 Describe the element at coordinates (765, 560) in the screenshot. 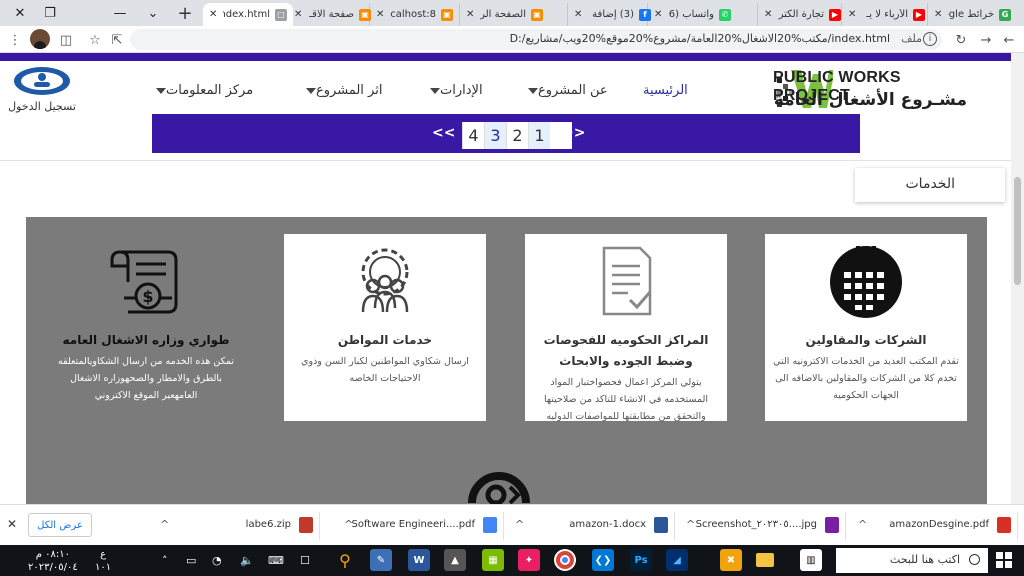

I see `file-explorer-icon` at that location.